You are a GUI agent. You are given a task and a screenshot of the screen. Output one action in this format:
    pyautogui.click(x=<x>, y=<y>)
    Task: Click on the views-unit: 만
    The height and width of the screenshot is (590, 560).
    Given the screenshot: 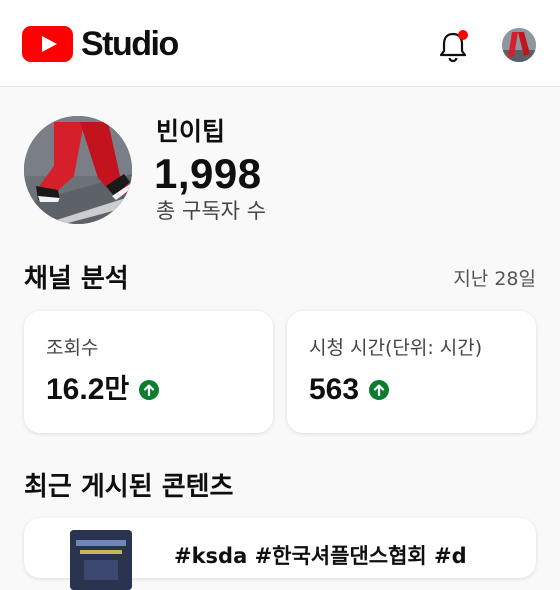 What is the action you would take?
    pyautogui.click(x=117, y=389)
    